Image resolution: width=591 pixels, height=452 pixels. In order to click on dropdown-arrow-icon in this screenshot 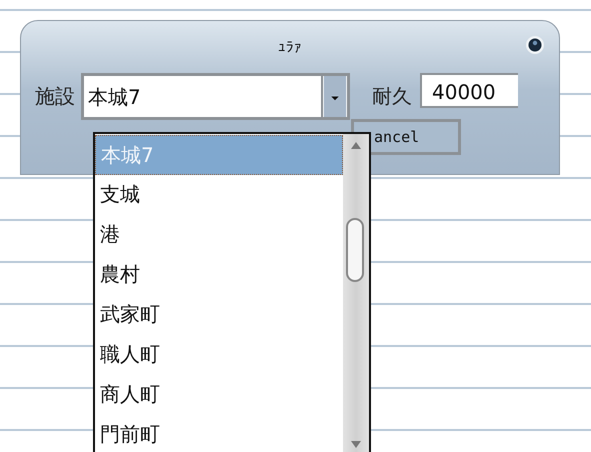, I will do `click(334, 96)`.